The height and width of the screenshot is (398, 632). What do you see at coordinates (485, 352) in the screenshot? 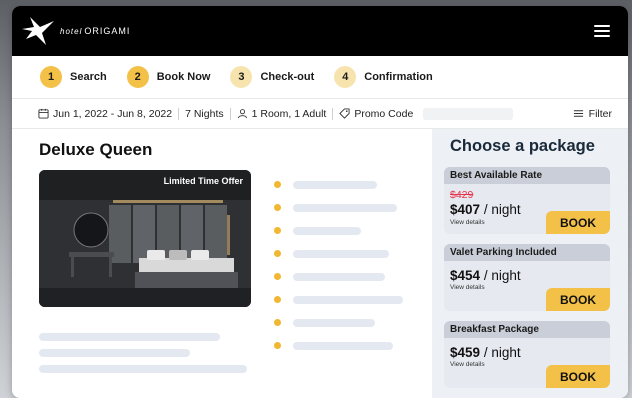
I see `package-price: $459 / night` at bounding box center [485, 352].